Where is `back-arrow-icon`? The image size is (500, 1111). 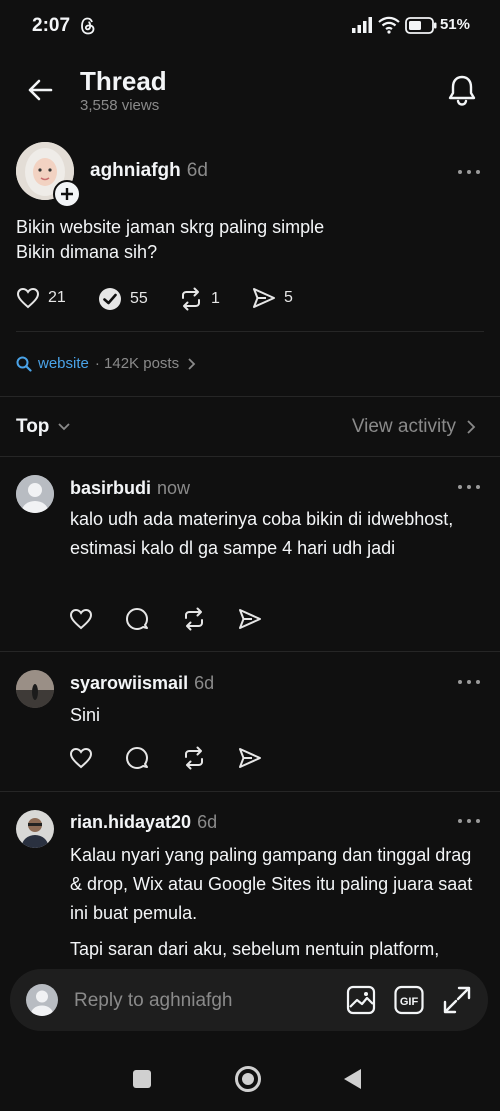
back-arrow-icon is located at coordinates (40, 90).